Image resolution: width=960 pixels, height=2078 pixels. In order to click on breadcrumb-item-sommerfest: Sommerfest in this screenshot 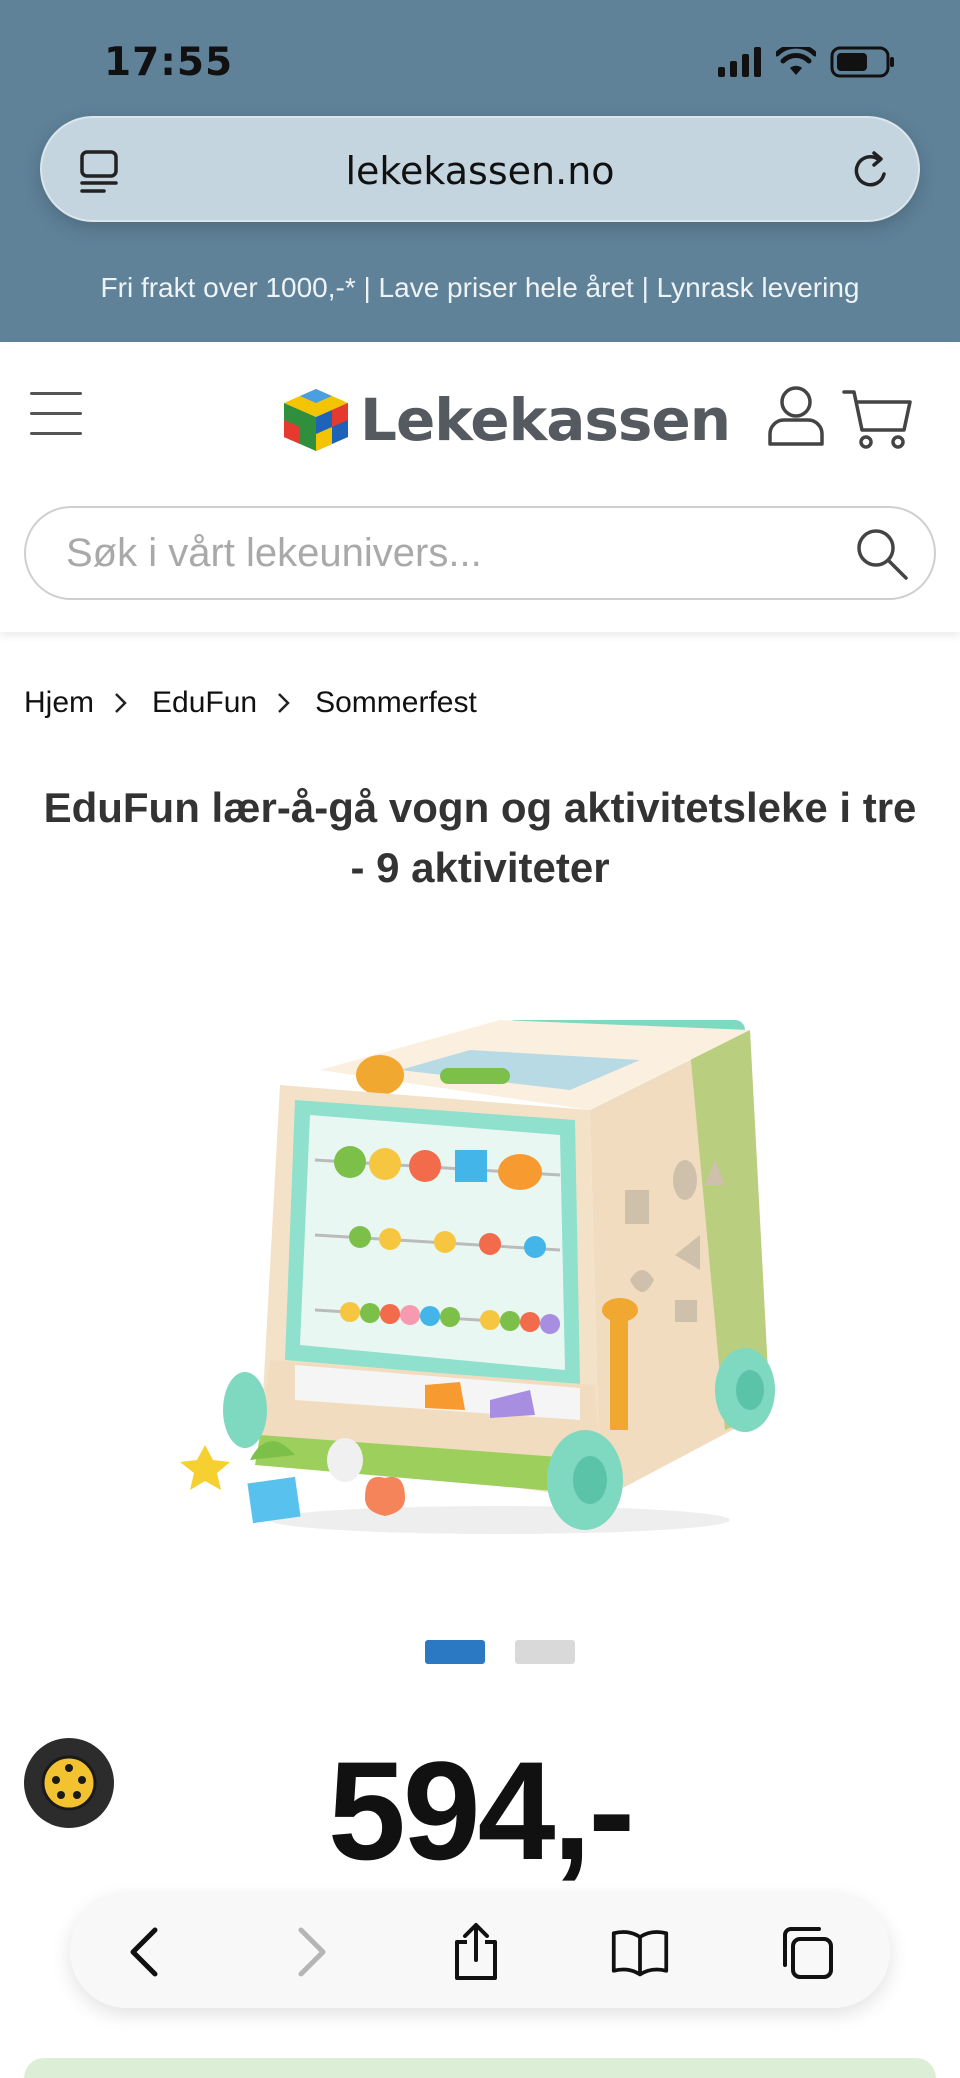, I will do `click(396, 703)`.